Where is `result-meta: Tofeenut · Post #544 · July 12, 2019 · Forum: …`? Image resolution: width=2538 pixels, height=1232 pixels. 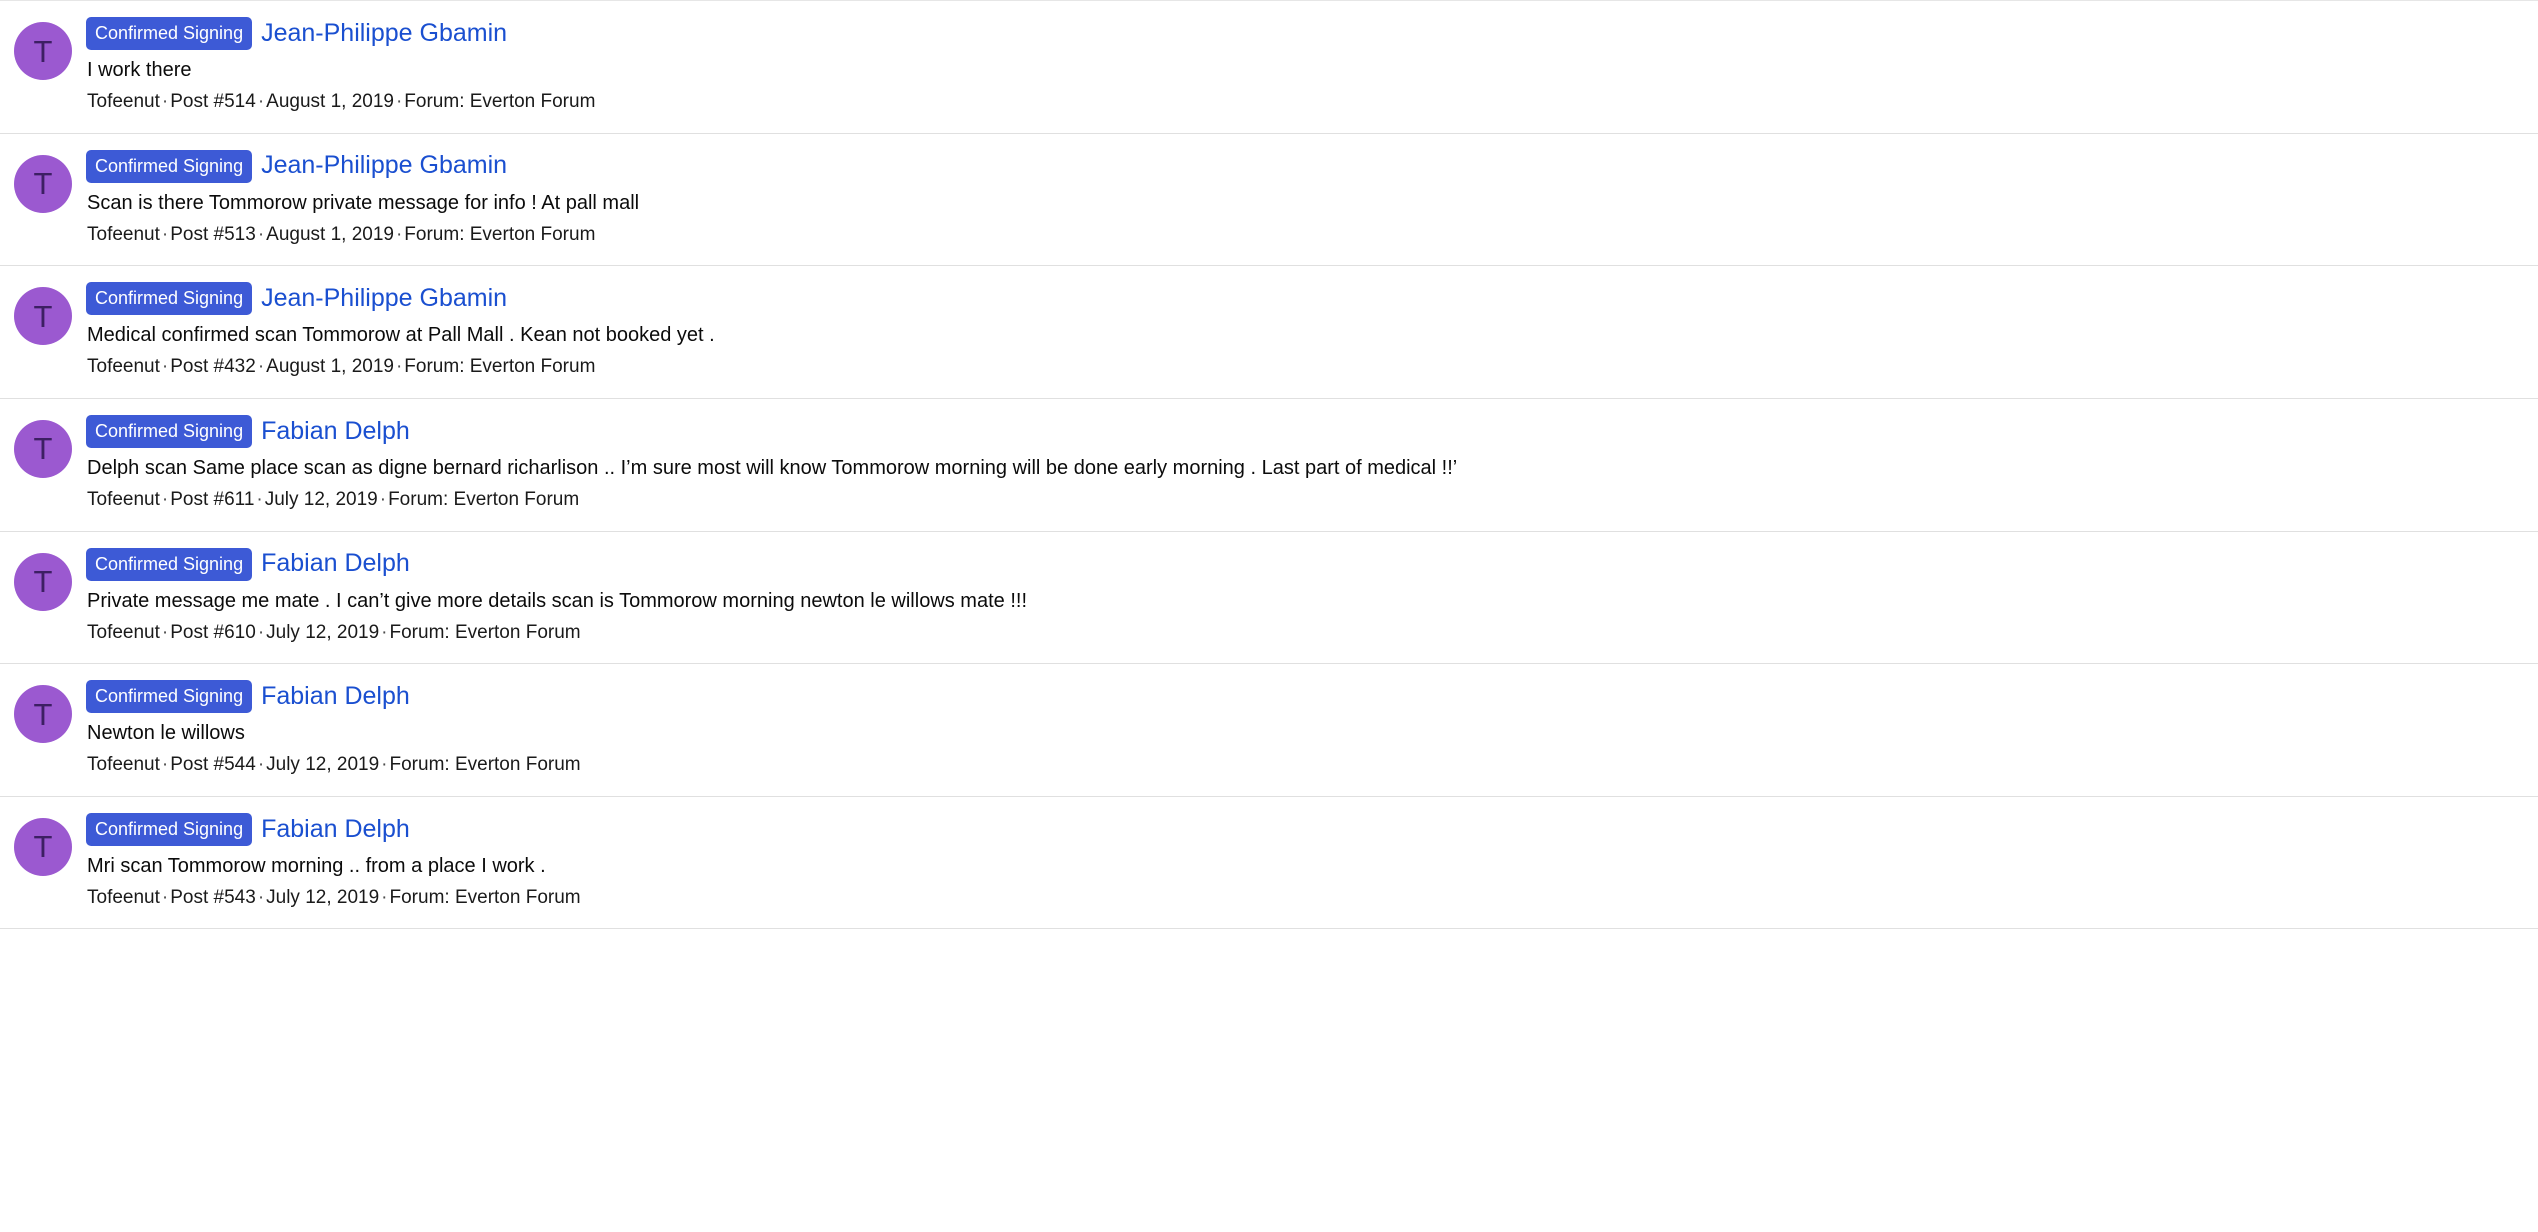
result-meta: Tofeenut · Post #544 · July 12, 2019 · Forum: … is located at coordinates (1304, 765).